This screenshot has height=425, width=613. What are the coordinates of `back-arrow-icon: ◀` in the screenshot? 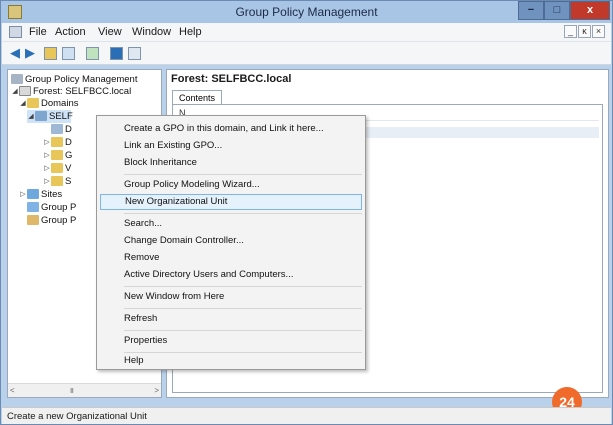 It's located at (15, 53).